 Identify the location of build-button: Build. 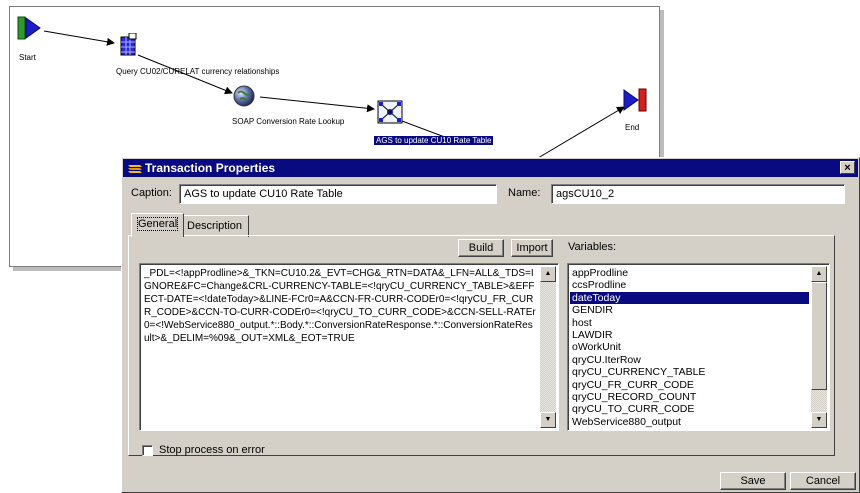
(481, 248).